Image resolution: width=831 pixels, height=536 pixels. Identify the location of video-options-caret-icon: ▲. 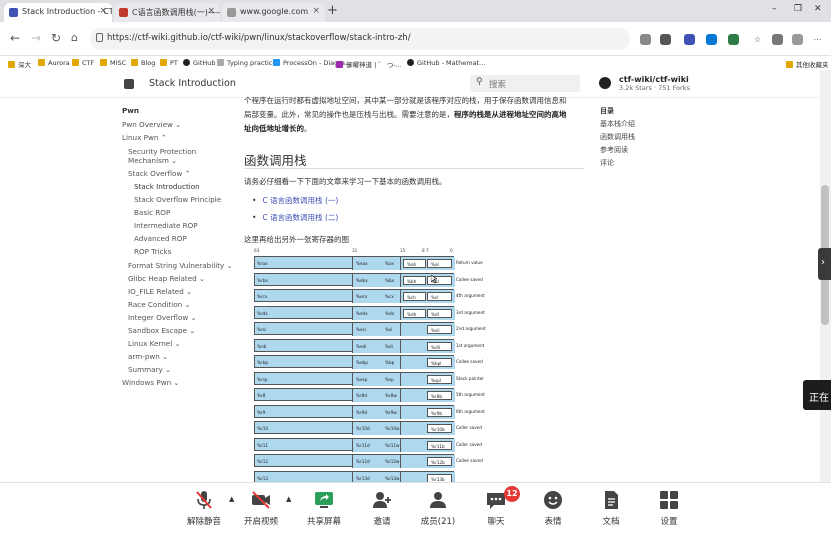
(288, 499).